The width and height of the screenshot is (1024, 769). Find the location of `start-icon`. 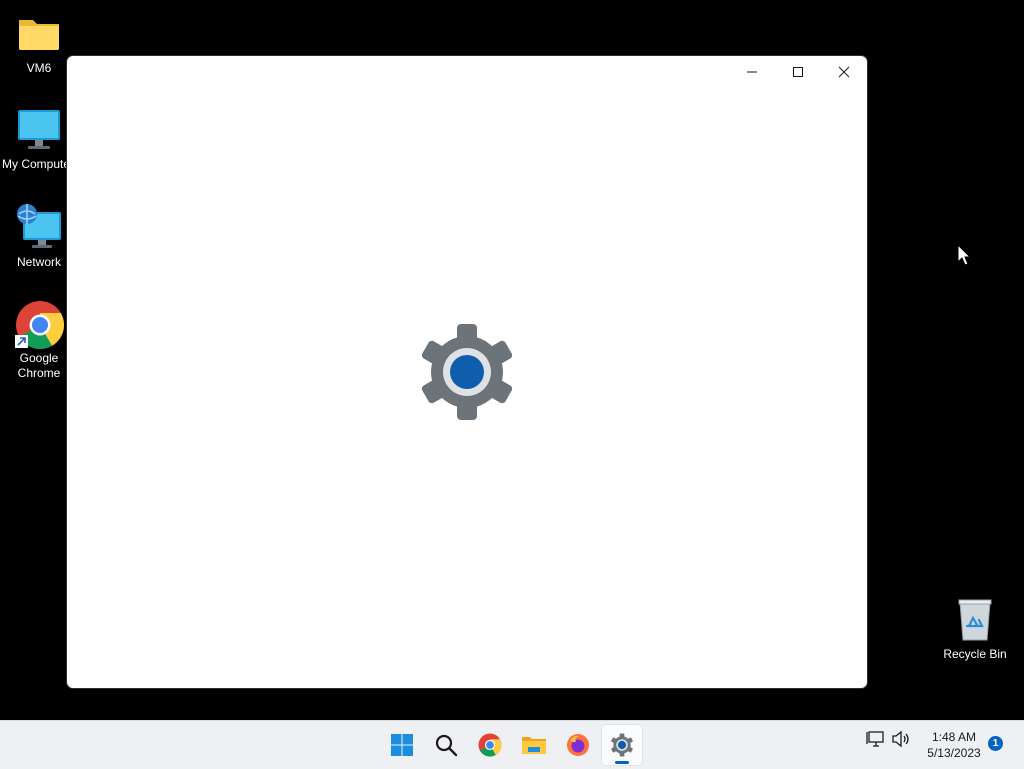

start-icon is located at coordinates (402, 745).